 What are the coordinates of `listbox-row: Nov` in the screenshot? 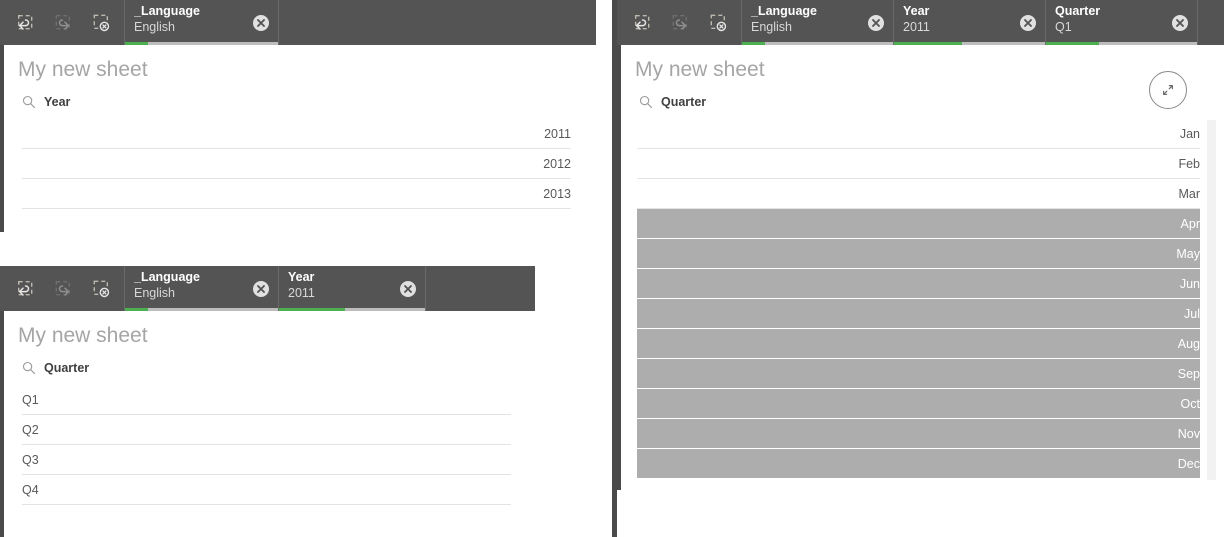 It's located at (918, 434).